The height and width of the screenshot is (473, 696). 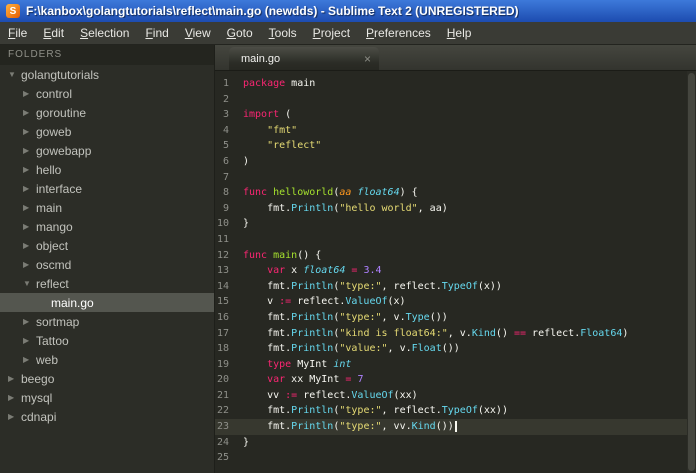 I want to click on sublime-text-icon: S, so click(x=13, y=11).